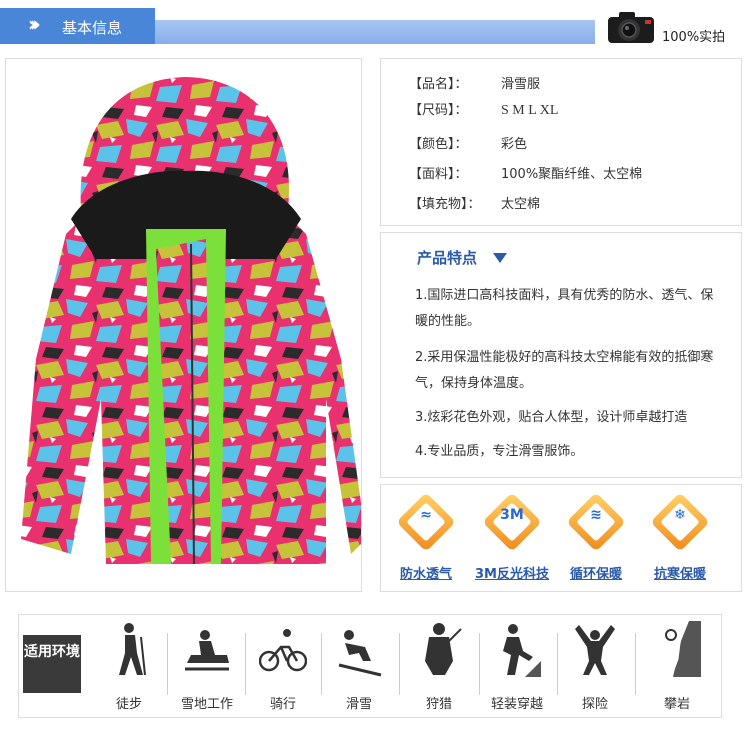  What do you see at coordinates (680, 537) in the screenshot?
I see `feature-icon-cold: ❄ 抗寒保暖` at bounding box center [680, 537].